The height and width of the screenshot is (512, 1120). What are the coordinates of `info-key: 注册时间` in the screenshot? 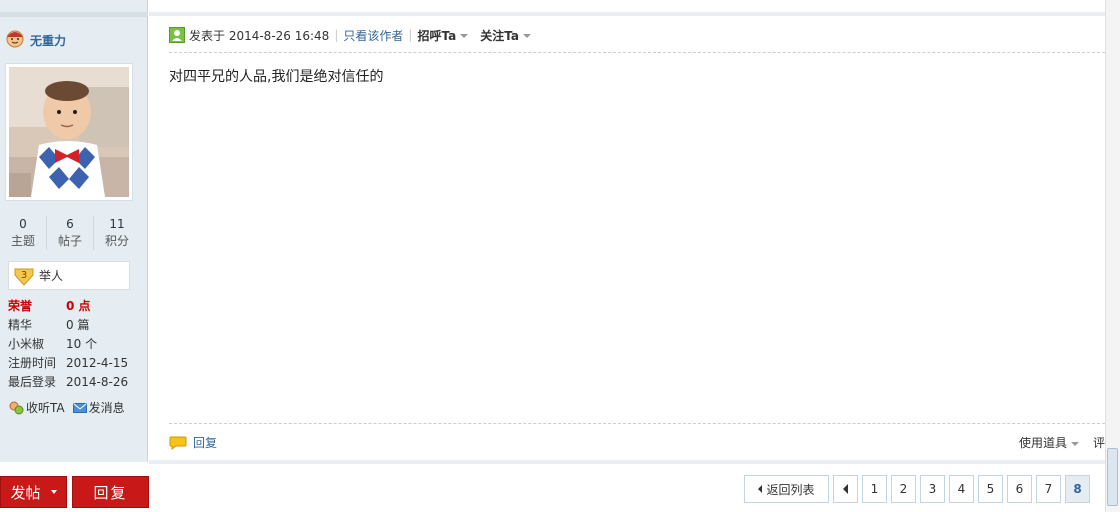 It's located at (32, 363).